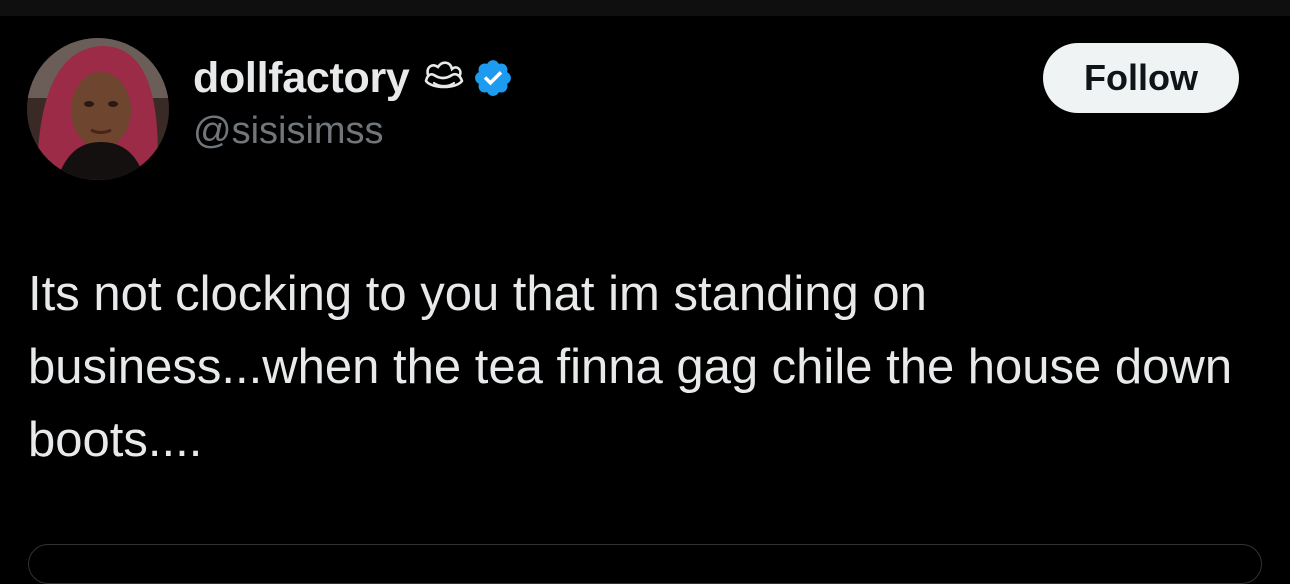 The height and width of the screenshot is (584, 1290). What do you see at coordinates (493, 78) in the screenshot?
I see `verified-badge-icon` at bounding box center [493, 78].